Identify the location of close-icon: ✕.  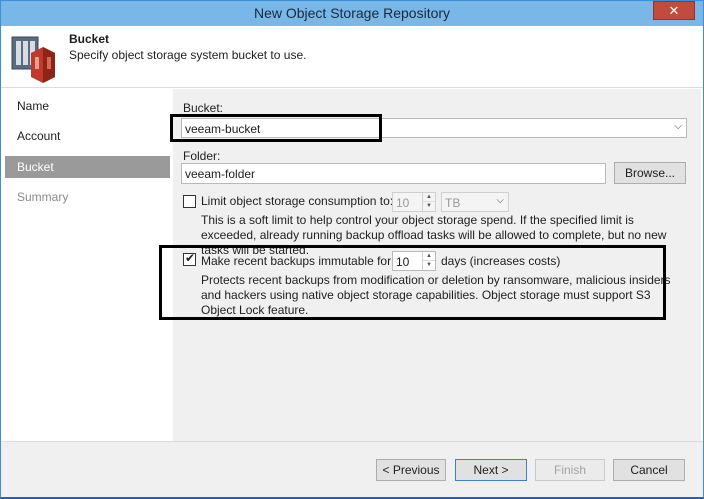
(674, 10).